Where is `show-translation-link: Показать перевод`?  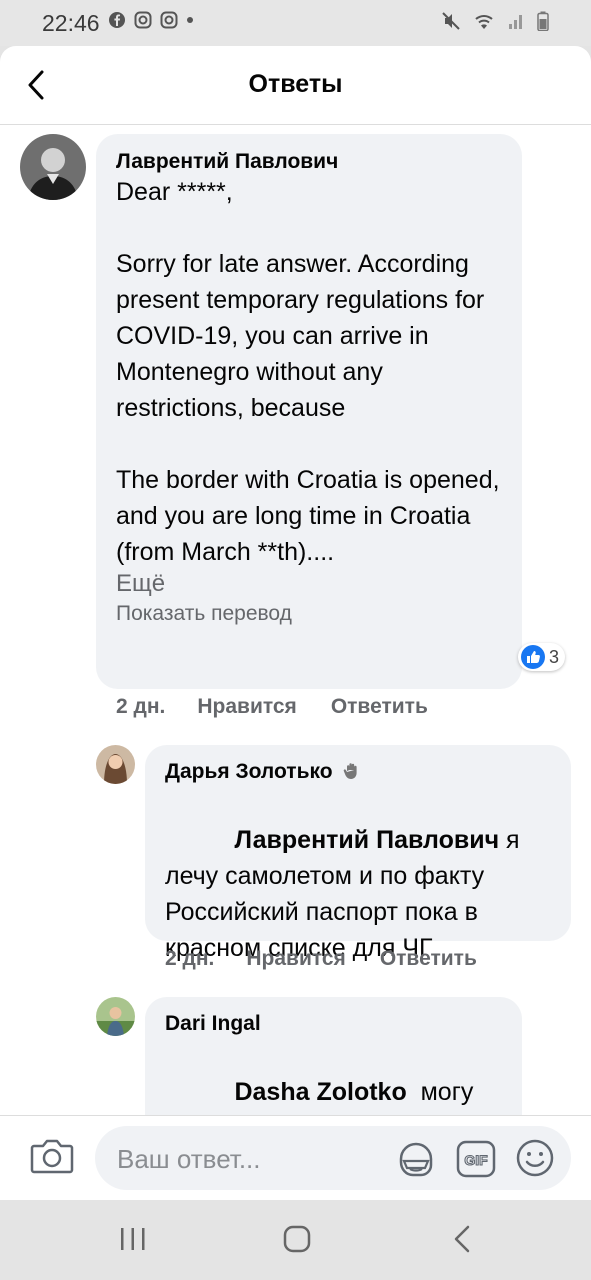
show-translation-link: Показать перевод is located at coordinates (313, 614).